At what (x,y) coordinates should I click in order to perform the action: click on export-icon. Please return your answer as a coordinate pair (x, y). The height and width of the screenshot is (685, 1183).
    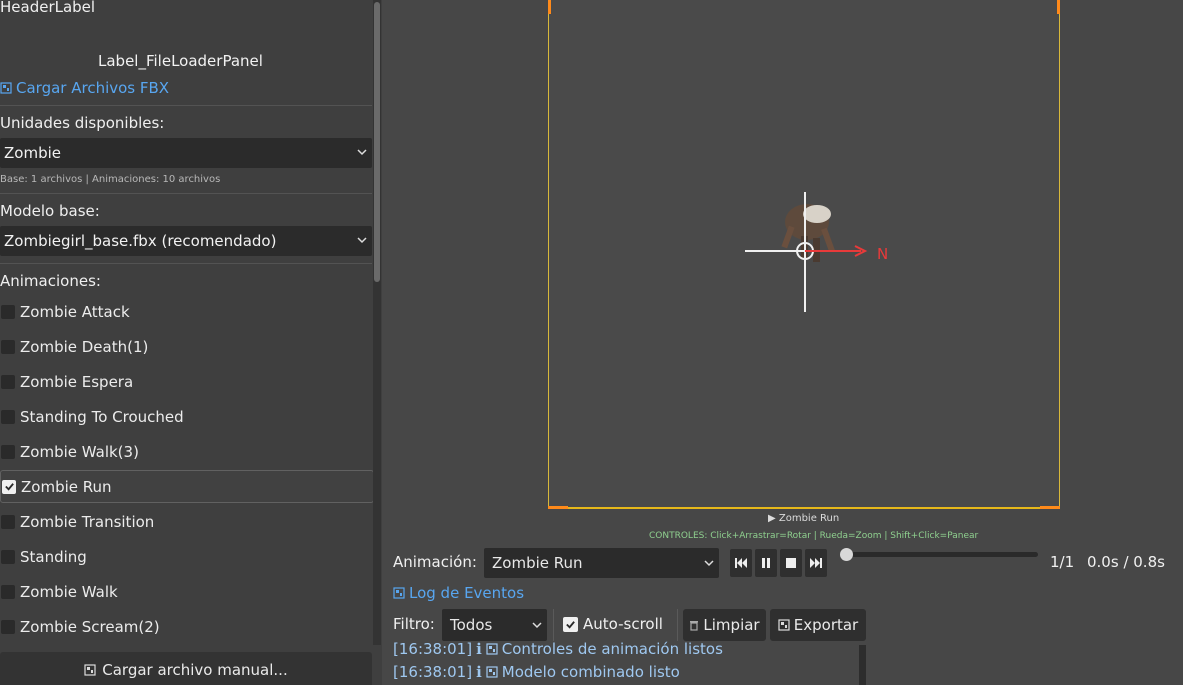
    Looking at the image, I should click on (784, 625).